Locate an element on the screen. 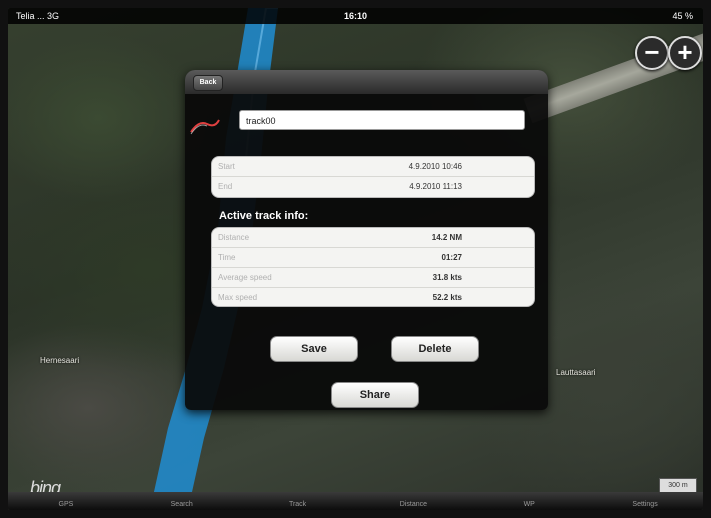  status-bar: Telia ... 3G 16:10 45 % is located at coordinates (355, 16).